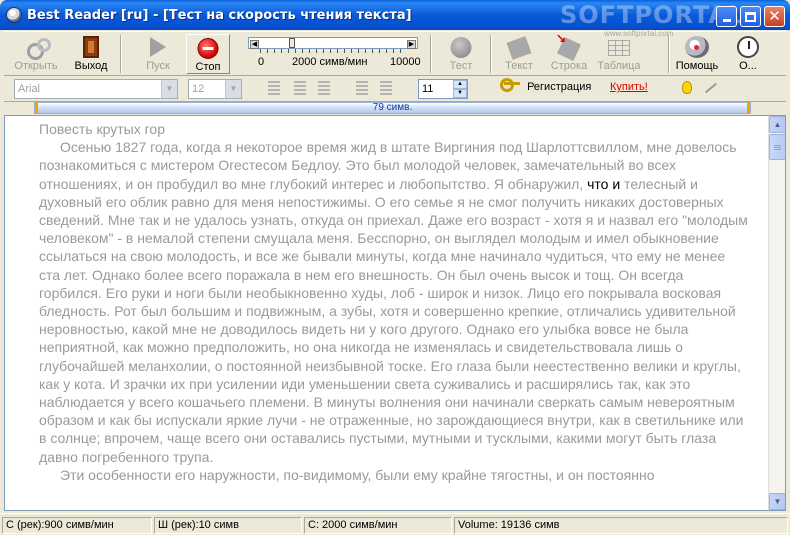 The width and height of the screenshot is (790, 535). I want to click on text-mode-button: Текст, so click(519, 54).